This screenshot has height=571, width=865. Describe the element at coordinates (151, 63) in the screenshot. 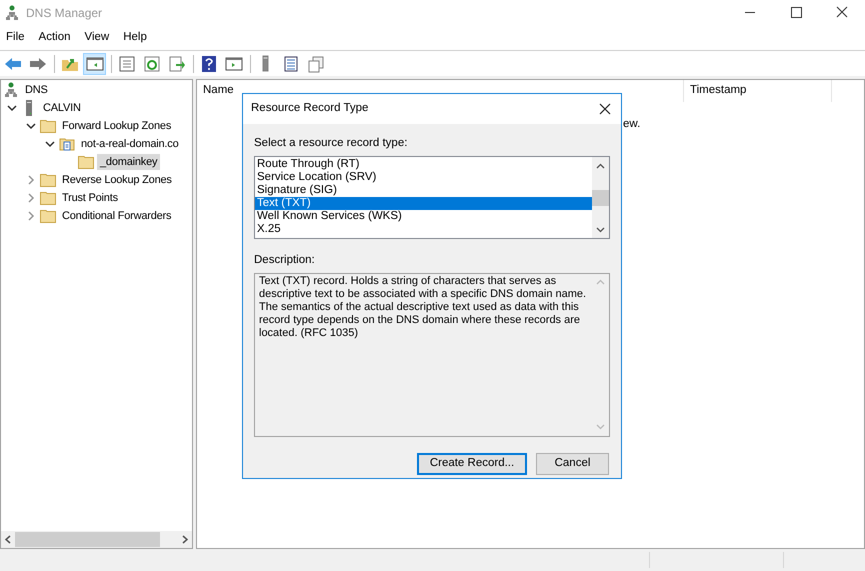

I see `refresh-icon` at that location.